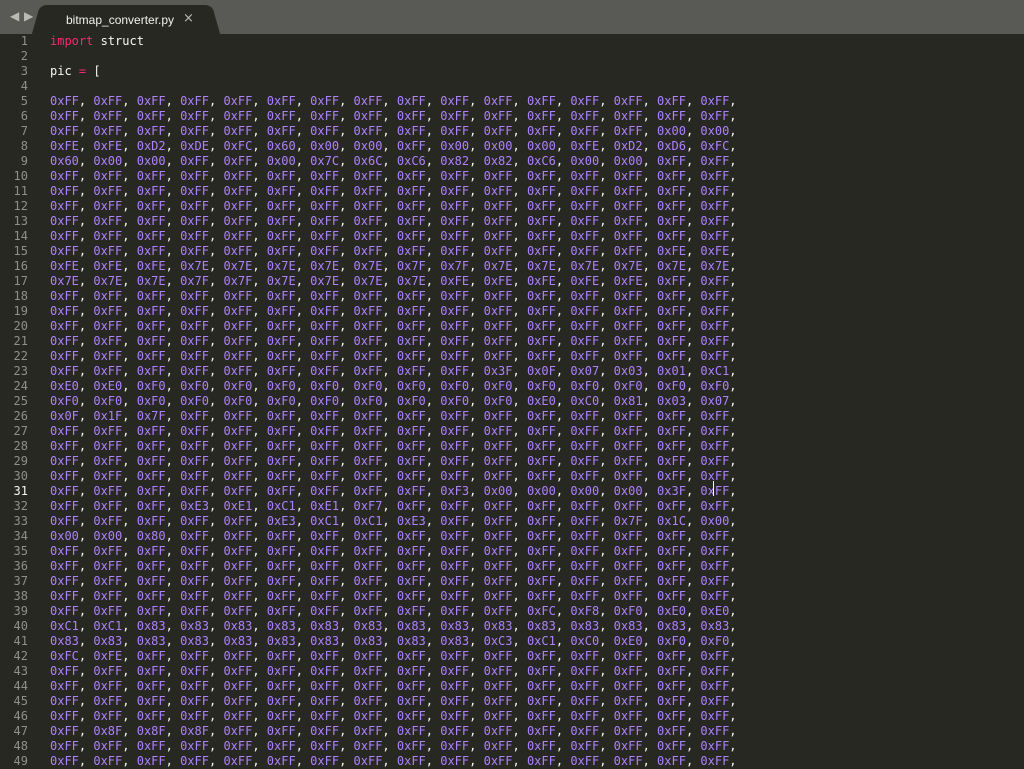 The width and height of the screenshot is (1024, 769). Describe the element at coordinates (20, 671) in the screenshot. I see `line-number: 43` at that location.